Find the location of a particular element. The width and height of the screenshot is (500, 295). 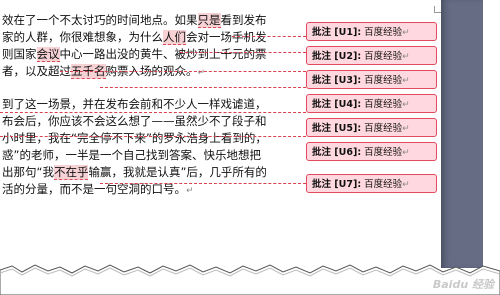

comment-tag: 批注 [U6]: is located at coordinates (337, 152).